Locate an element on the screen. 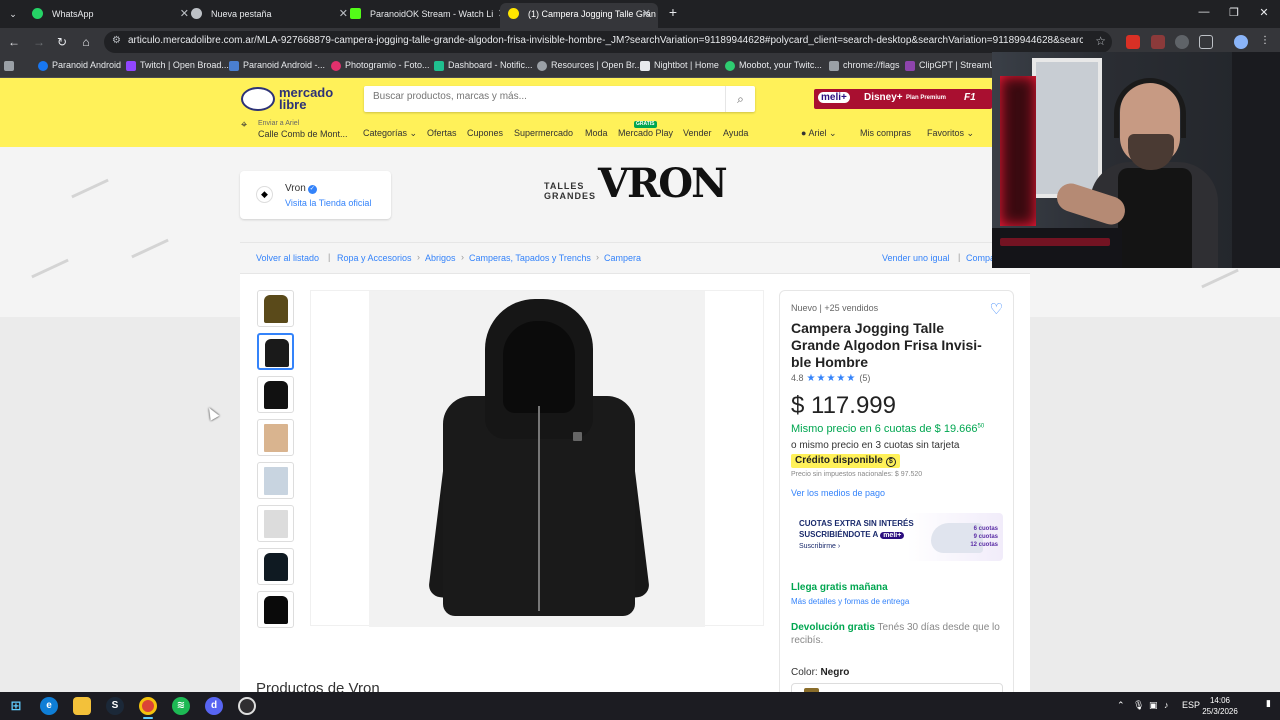 The image size is (1280, 720). bookmark-star-icon: ☆ is located at coordinates (1100, 41).